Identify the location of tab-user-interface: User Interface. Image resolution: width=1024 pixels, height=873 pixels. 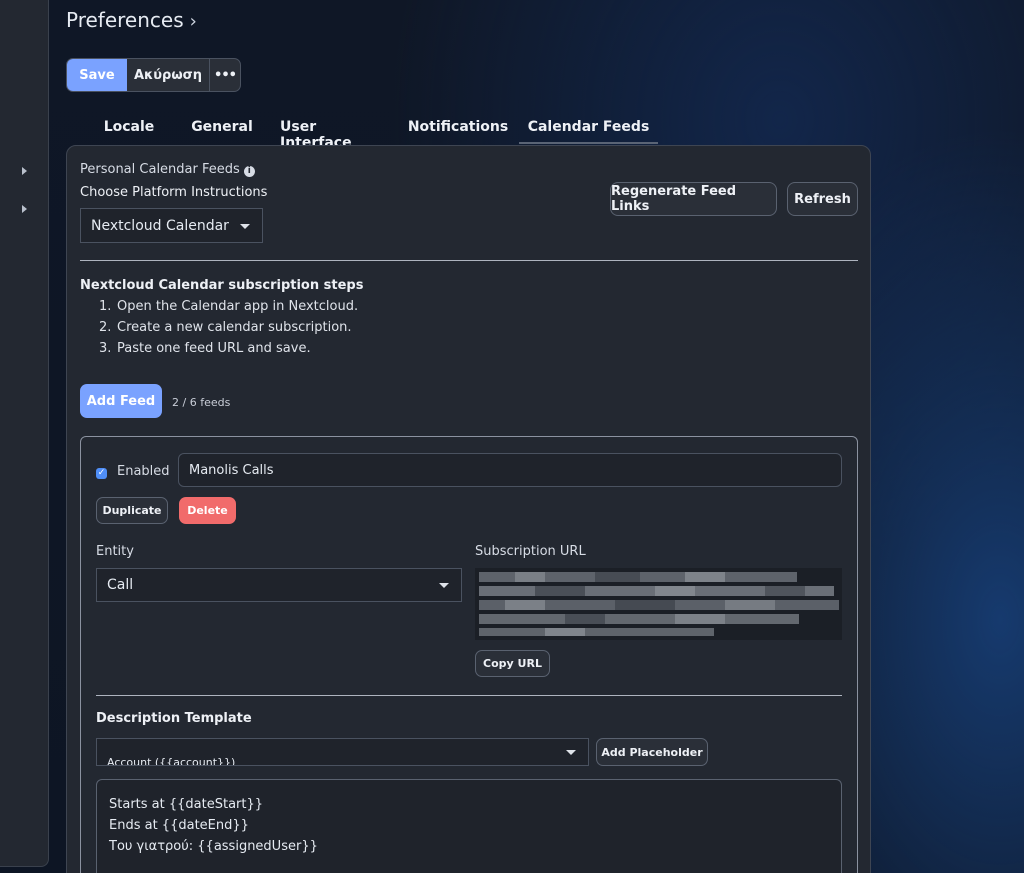
(334, 131).